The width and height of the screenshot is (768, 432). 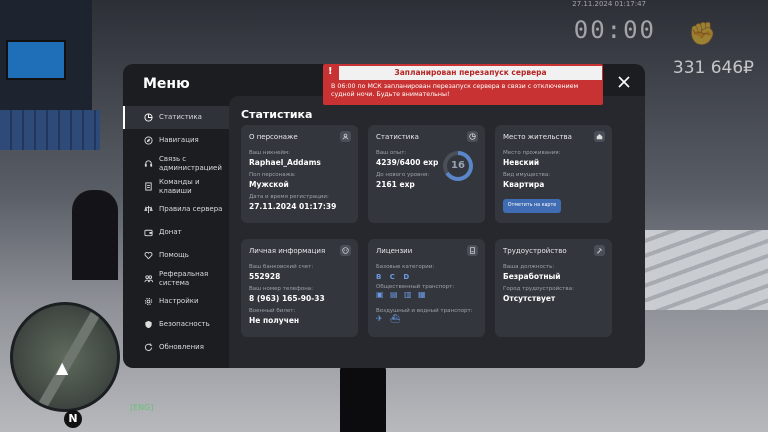 I want to click on phone-label: Ваш номер телефона:, so click(x=281, y=289).